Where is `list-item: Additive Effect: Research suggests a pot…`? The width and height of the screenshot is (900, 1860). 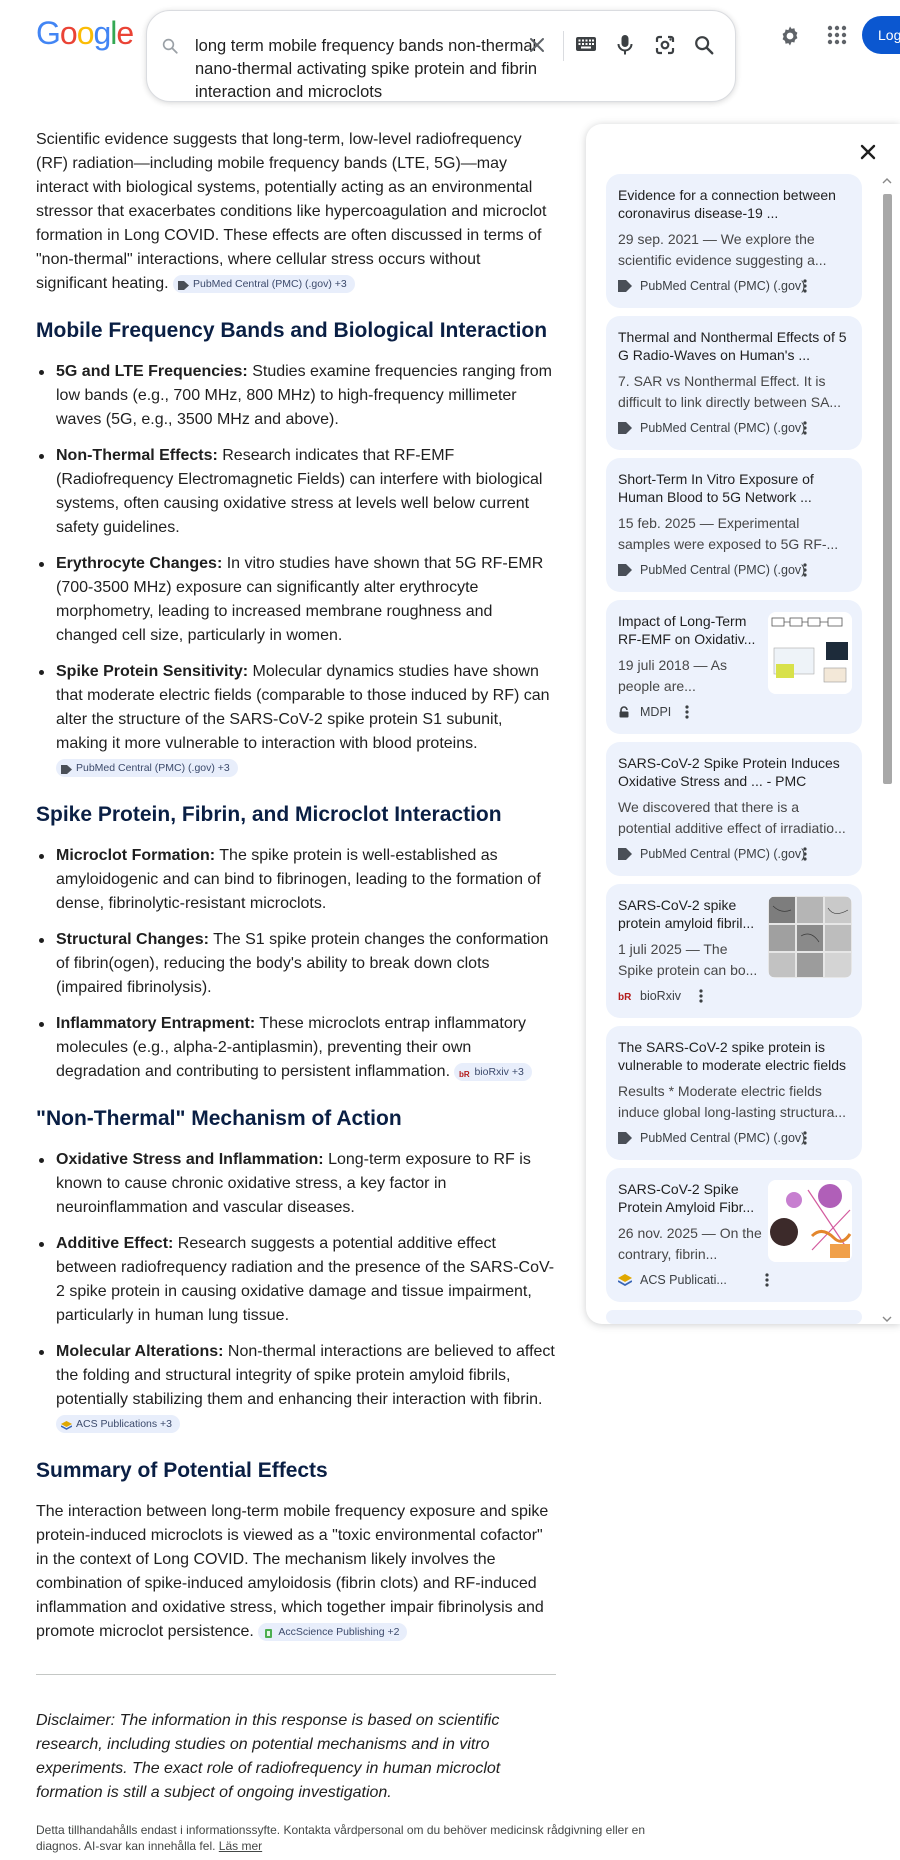 list-item: Additive Effect: Research suggests a pot… is located at coordinates (296, 1280).